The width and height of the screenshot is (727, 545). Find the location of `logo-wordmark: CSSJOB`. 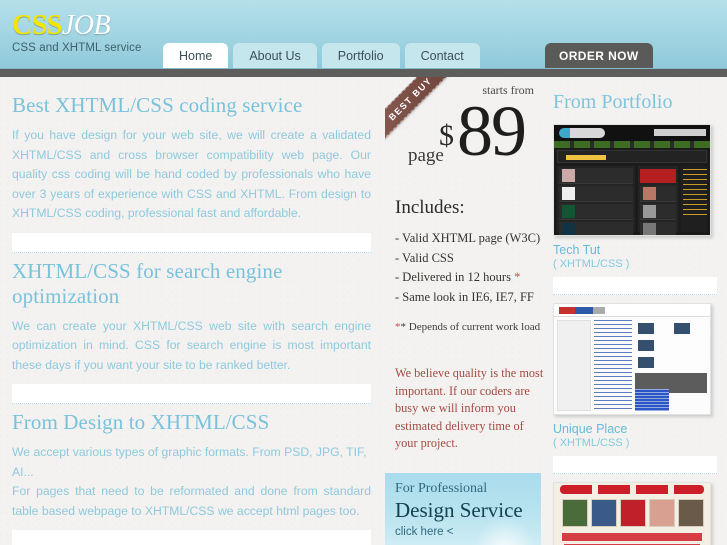

logo-wordmark: CSSJOB is located at coordinates (77, 26).